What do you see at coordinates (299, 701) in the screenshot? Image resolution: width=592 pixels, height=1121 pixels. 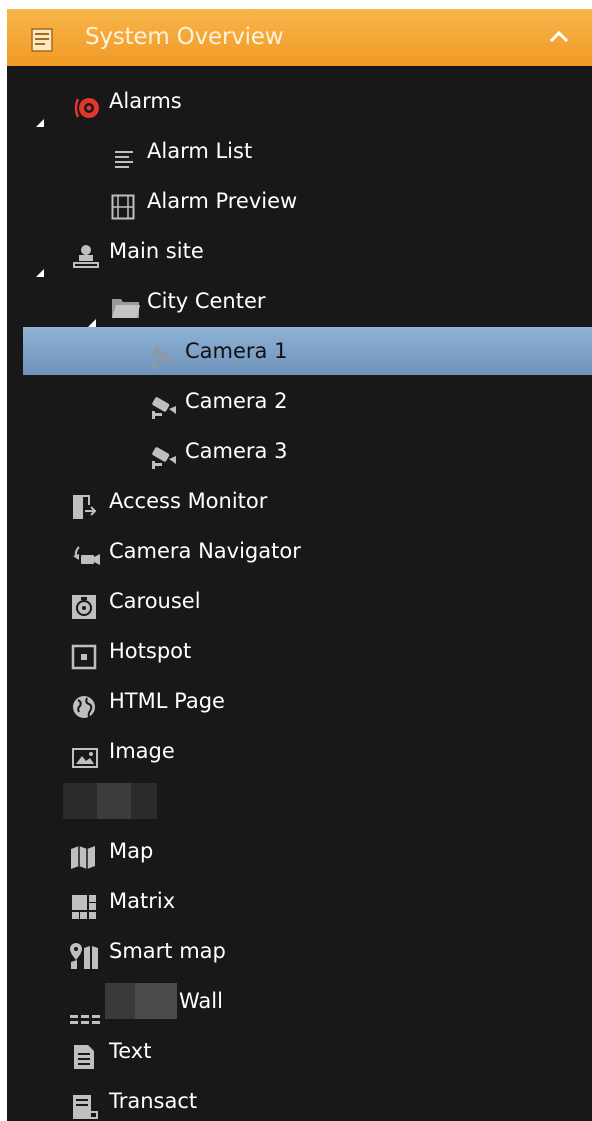 I see `view-item-html-page: HTML Page` at bounding box center [299, 701].